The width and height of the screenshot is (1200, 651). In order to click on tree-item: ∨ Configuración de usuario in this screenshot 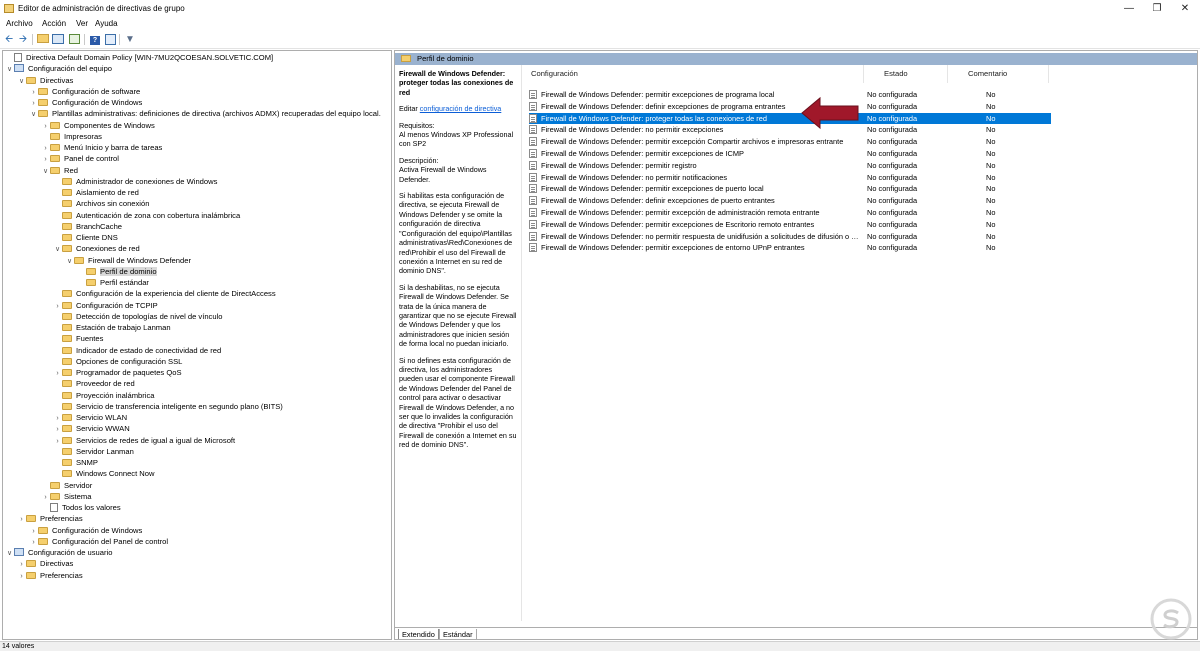, I will do `click(58, 552)`.